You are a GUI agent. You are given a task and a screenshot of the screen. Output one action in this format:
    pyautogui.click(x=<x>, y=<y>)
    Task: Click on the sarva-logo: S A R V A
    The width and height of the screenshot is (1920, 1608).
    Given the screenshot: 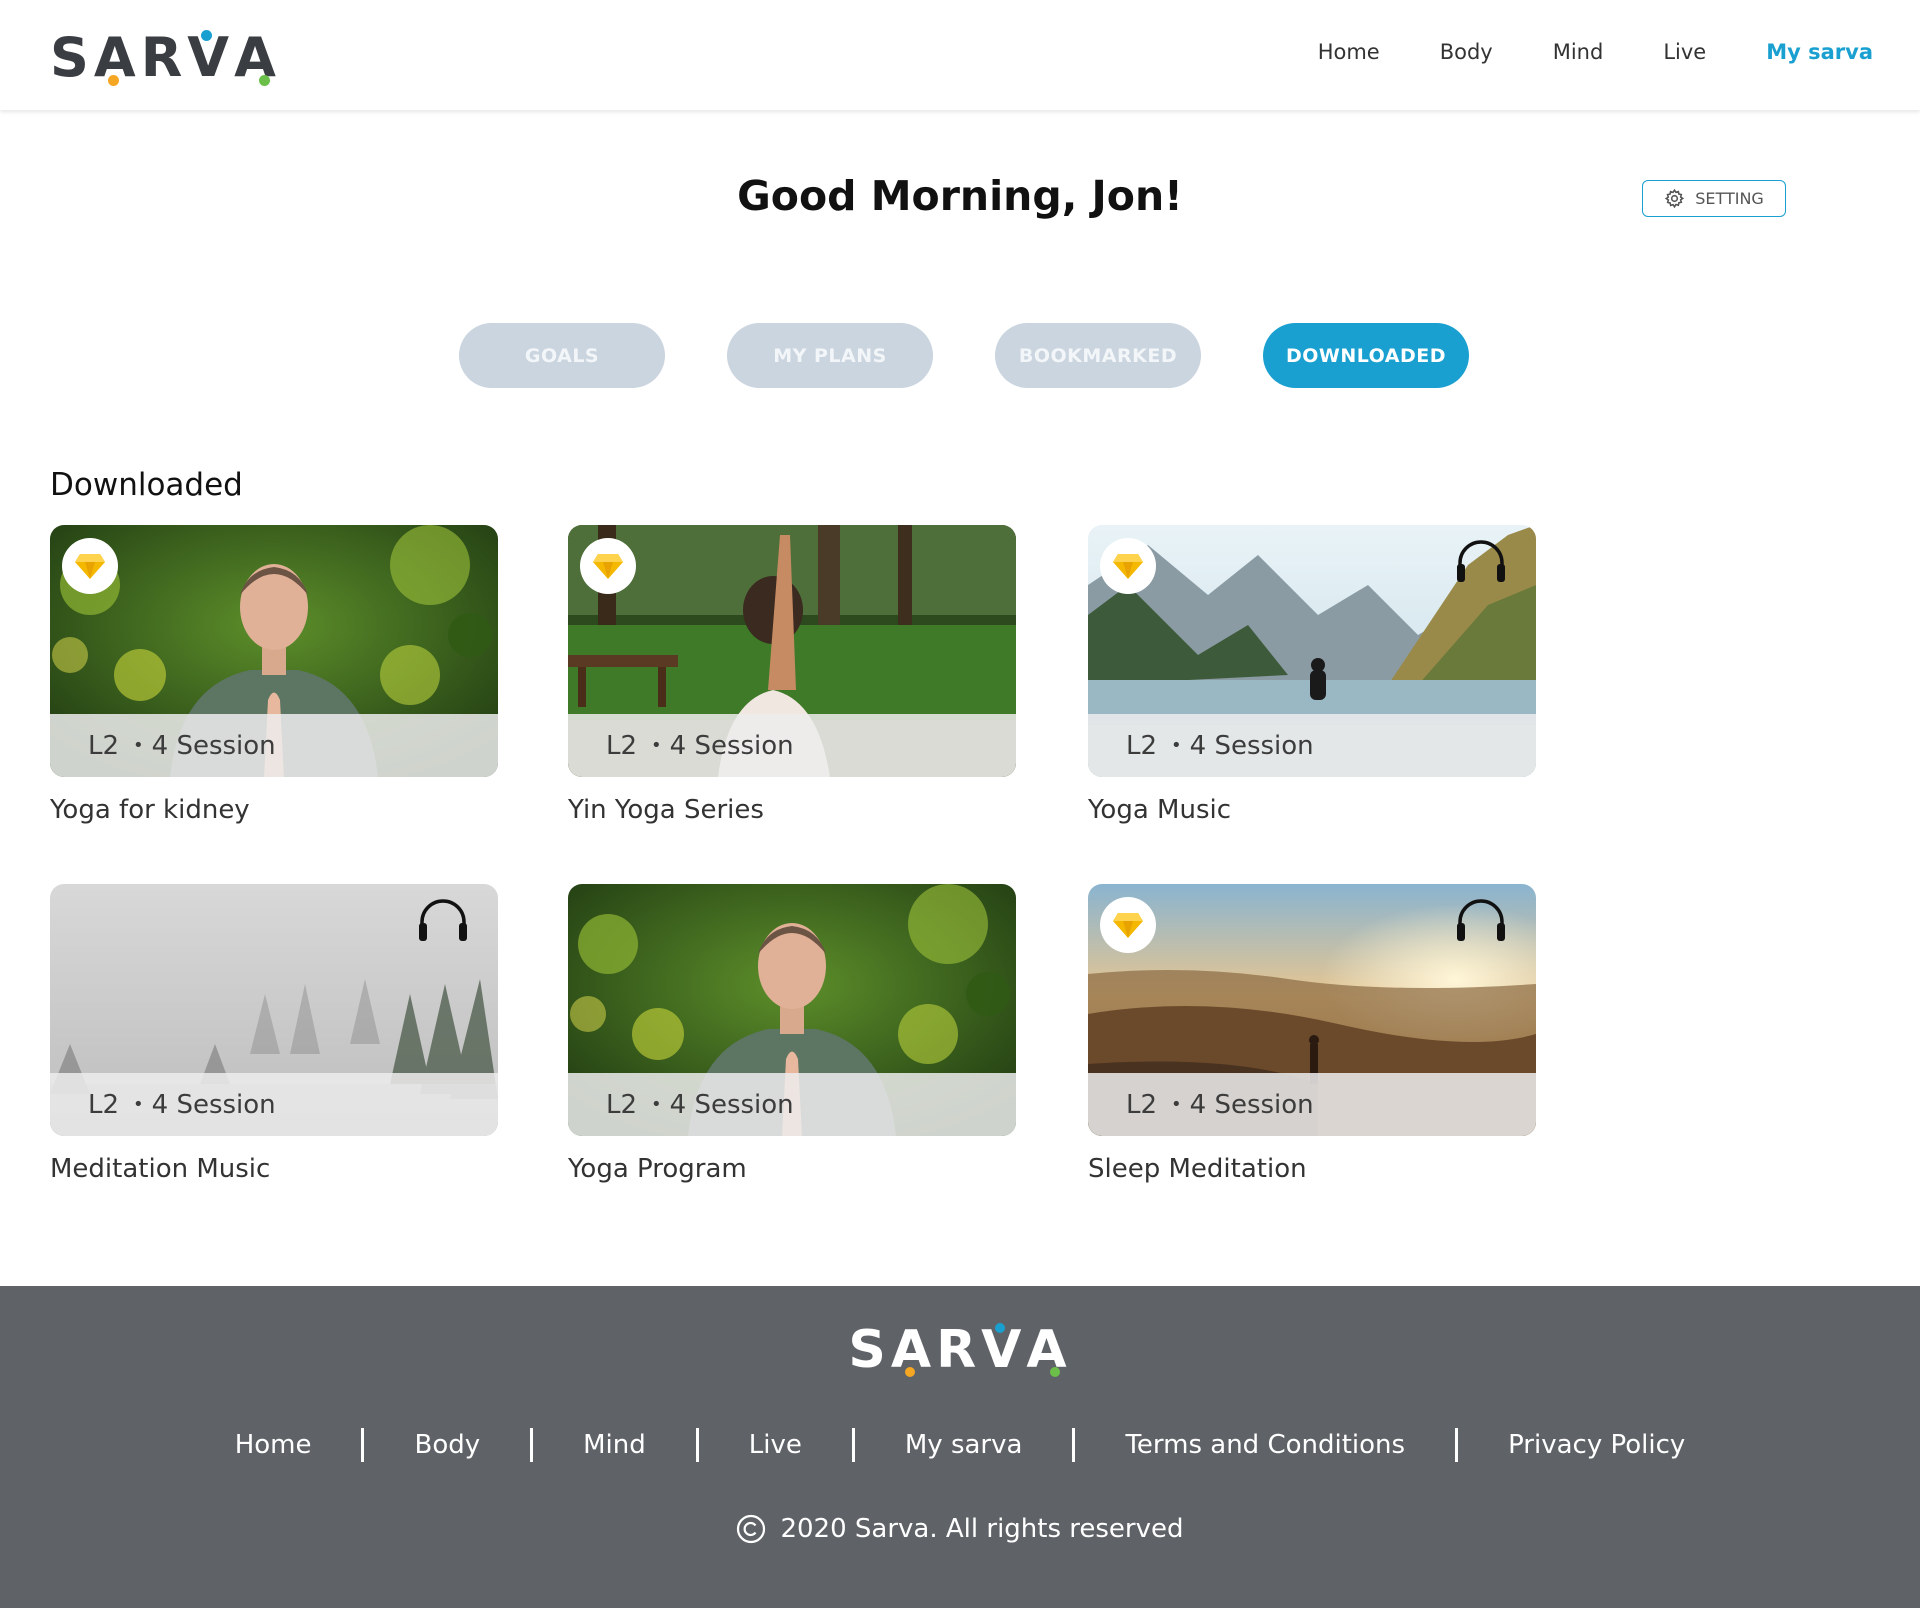 What is the action you would take?
    pyautogui.click(x=165, y=57)
    